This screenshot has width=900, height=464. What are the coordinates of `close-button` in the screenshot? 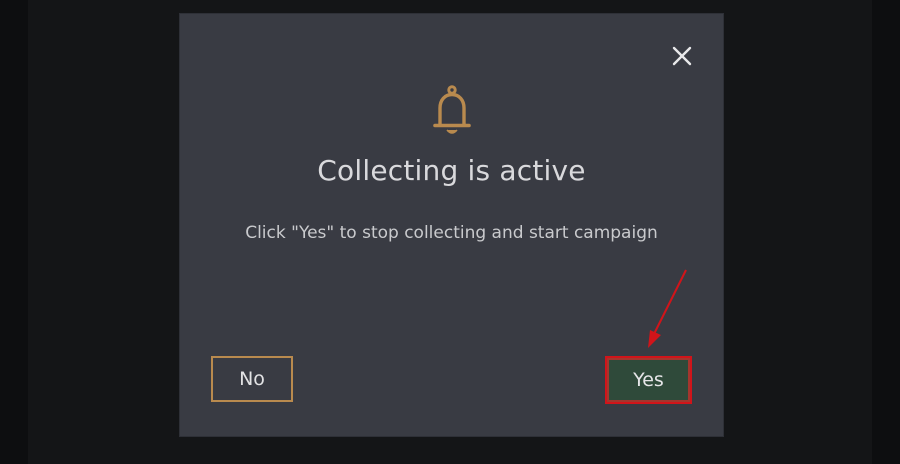 It's located at (682, 56).